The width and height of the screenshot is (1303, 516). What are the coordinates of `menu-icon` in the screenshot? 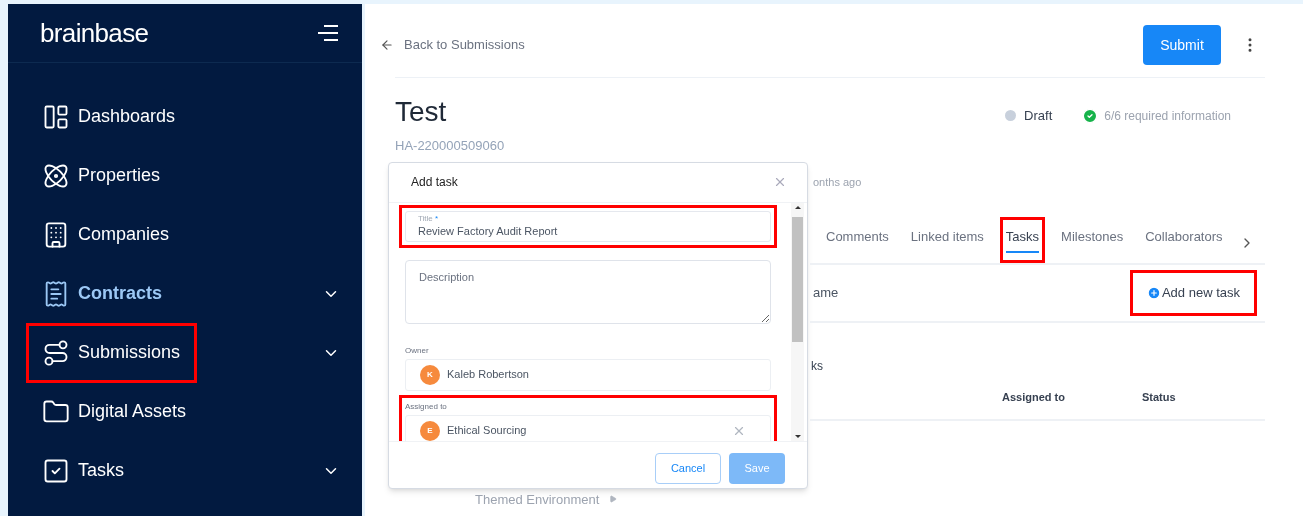 It's located at (328, 33).